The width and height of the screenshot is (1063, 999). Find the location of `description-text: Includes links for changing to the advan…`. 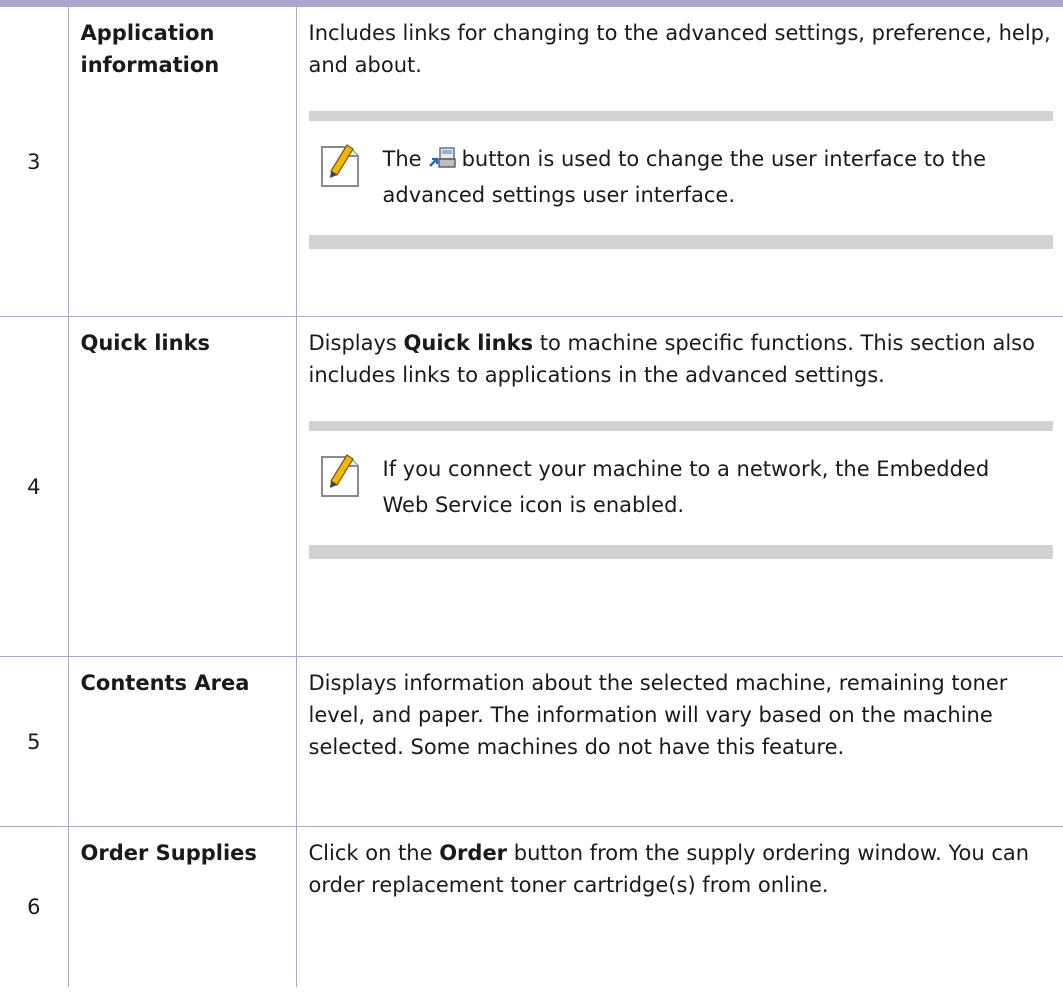

description-text: Includes links for changing to the advan… is located at coordinates (679, 49).